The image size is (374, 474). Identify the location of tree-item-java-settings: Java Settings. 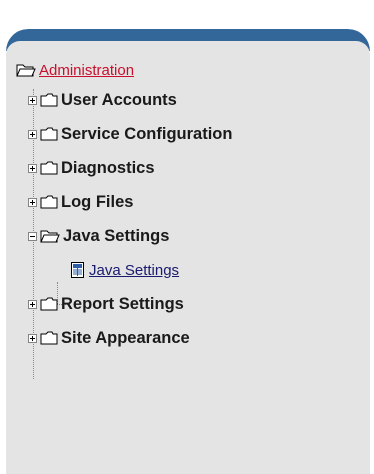
(98, 236).